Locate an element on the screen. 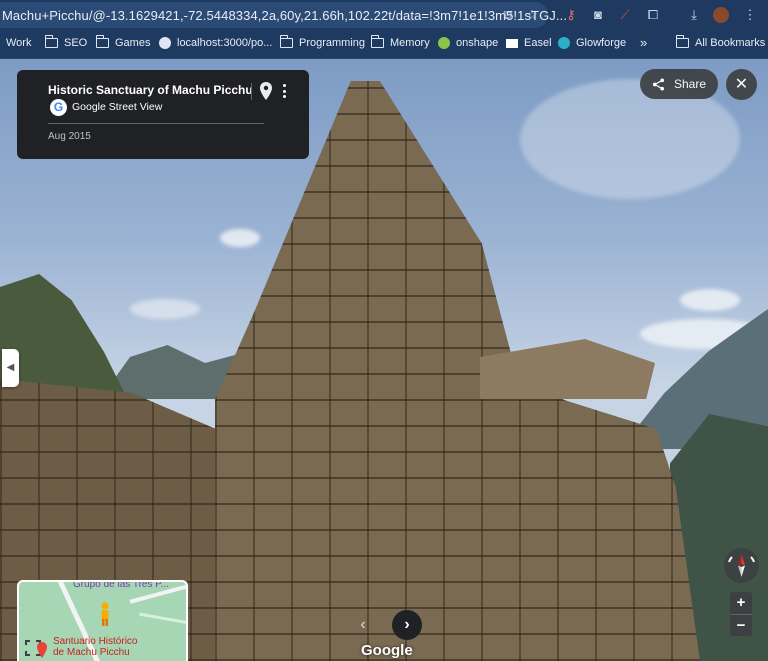 Image resolution: width=768 pixels, height=661 pixels. map-location-line: de Machu Picchu is located at coordinates (91, 652).